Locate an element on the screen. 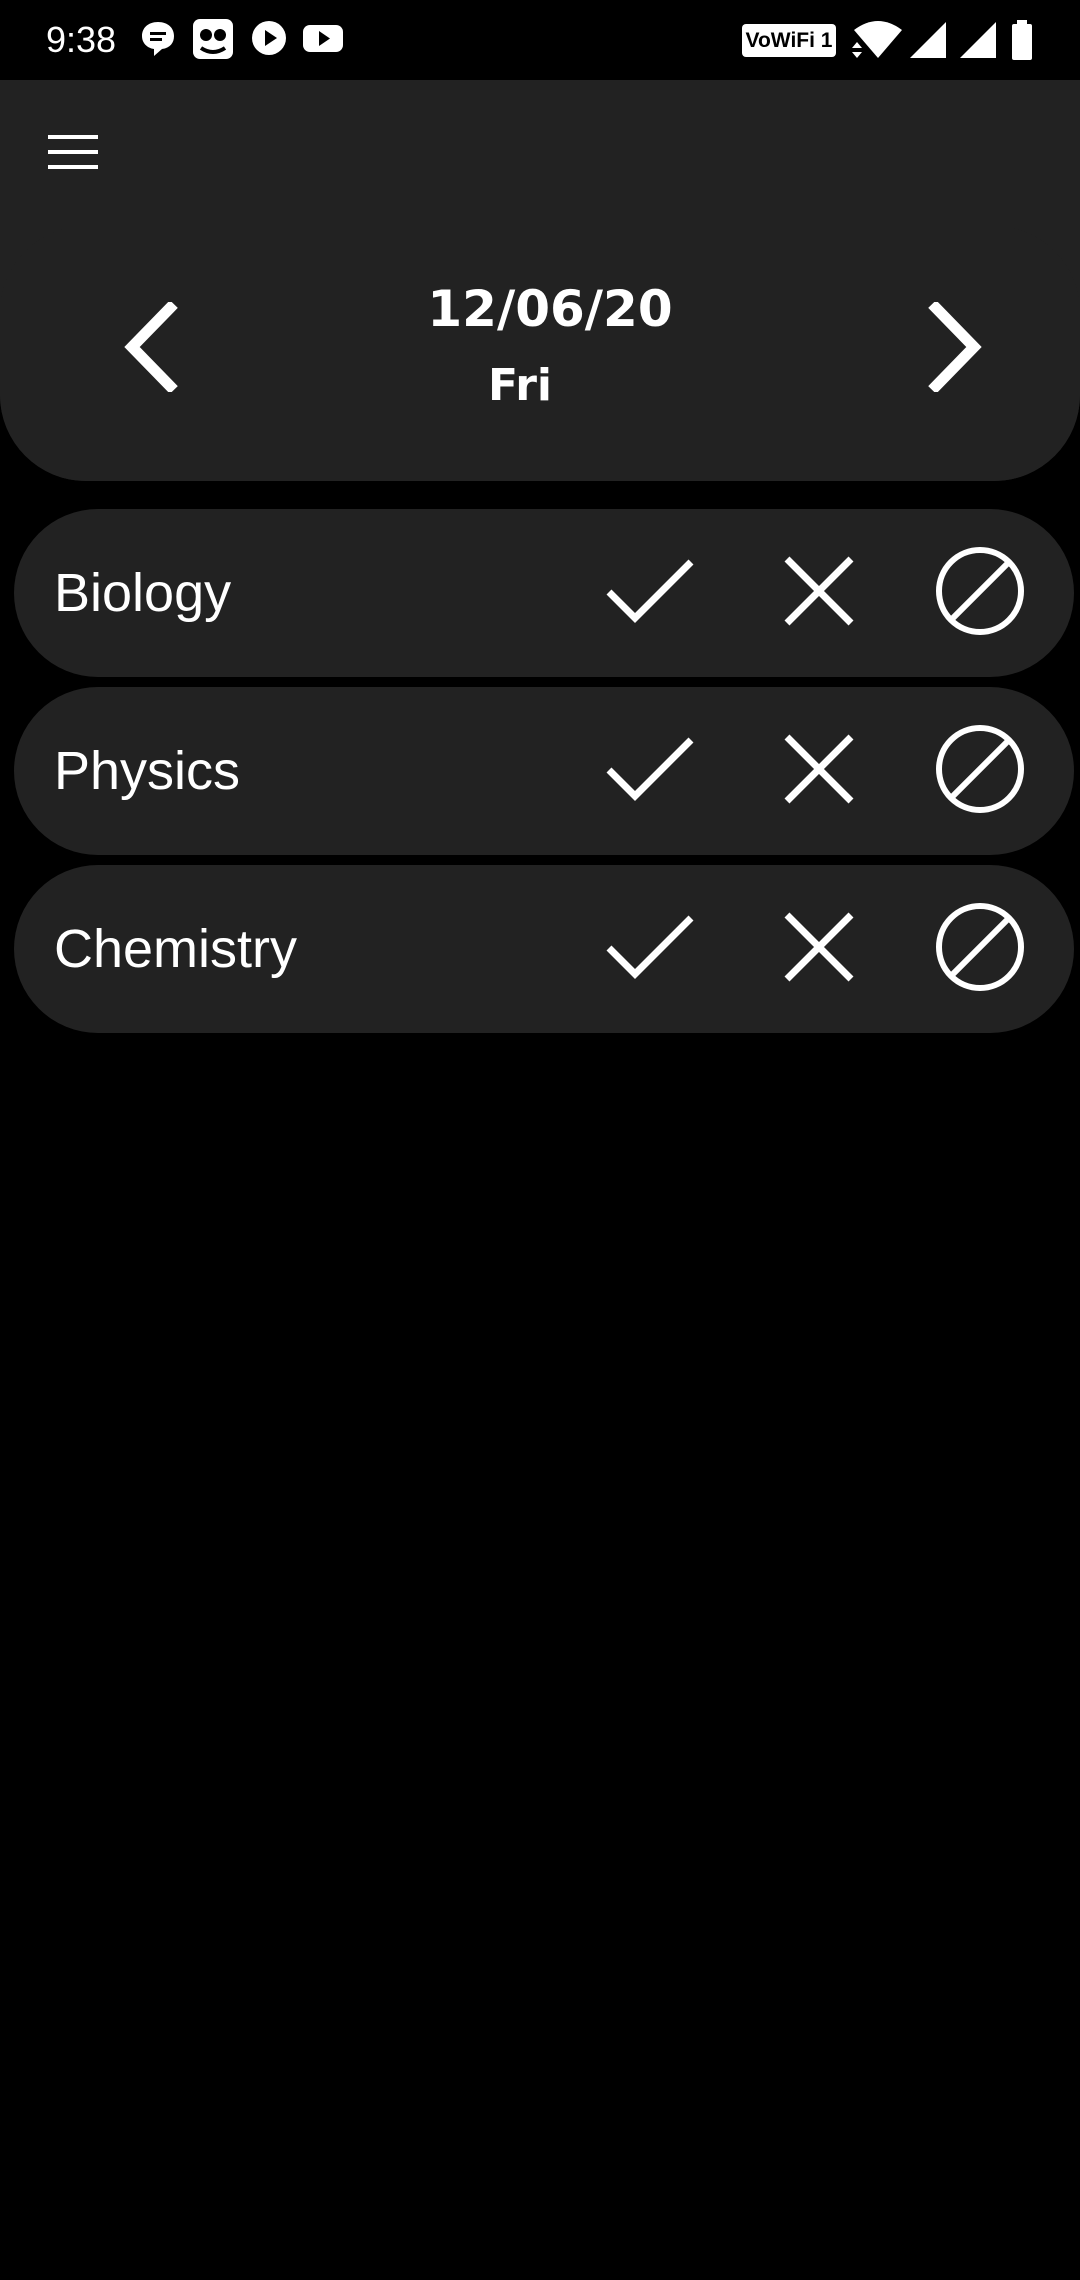 Image resolution: width=1080 pixels, height=2280 pixels. subject-name: Biology is located at coordinates (143, 593).